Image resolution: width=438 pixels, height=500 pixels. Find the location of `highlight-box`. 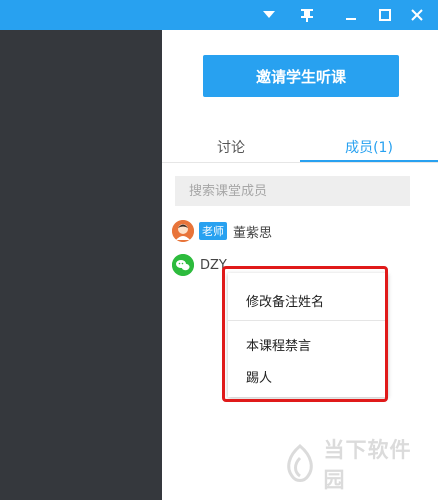

highlight-box is located at coordinates (305, 334).